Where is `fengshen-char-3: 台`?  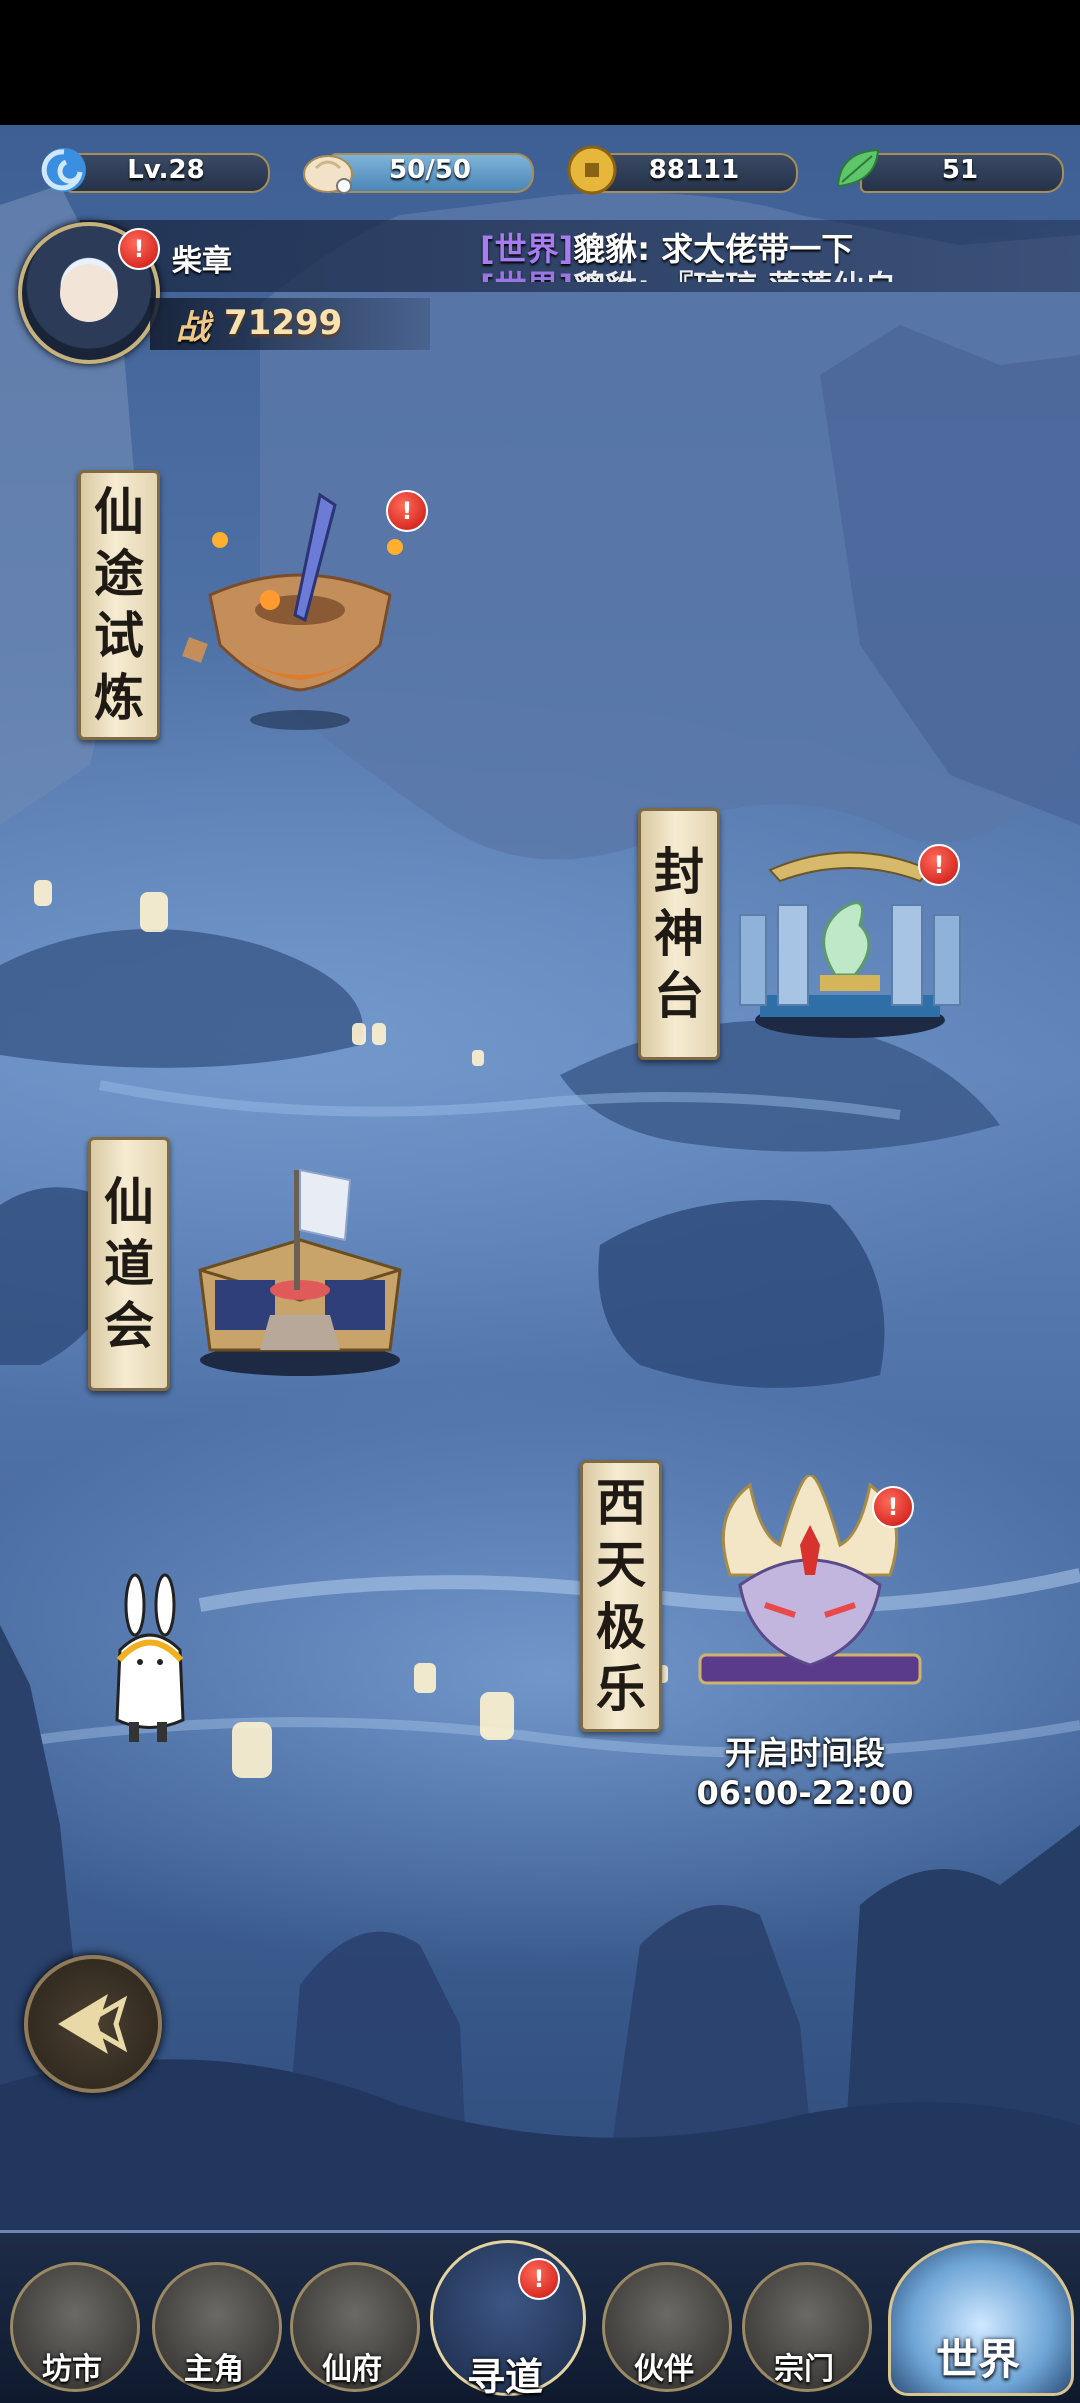
fengshen-char-3: 台 is located at coordinates (679, 995).